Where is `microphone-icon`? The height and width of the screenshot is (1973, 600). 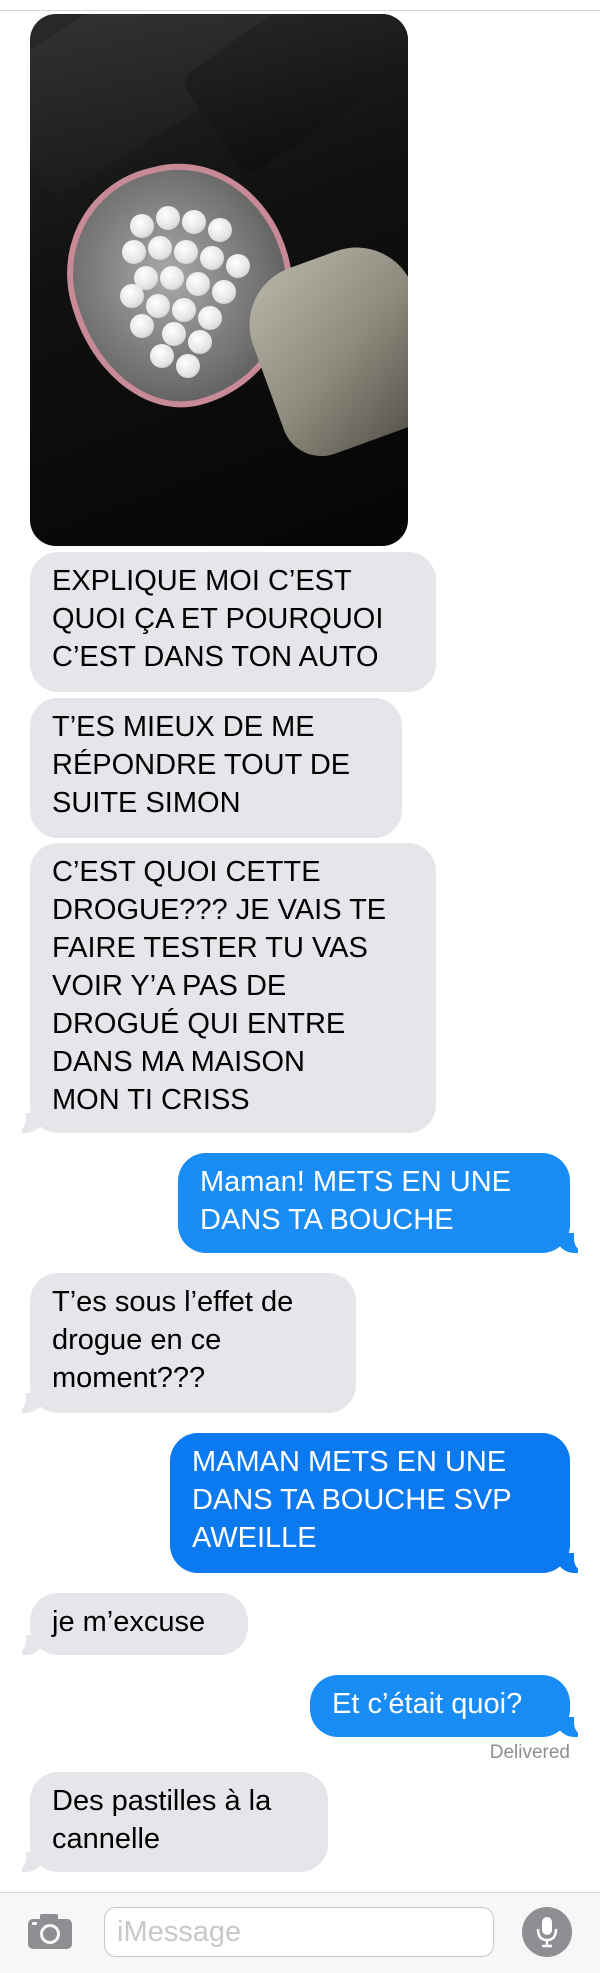
microphone-icon is located at coordinates (547, 1932).